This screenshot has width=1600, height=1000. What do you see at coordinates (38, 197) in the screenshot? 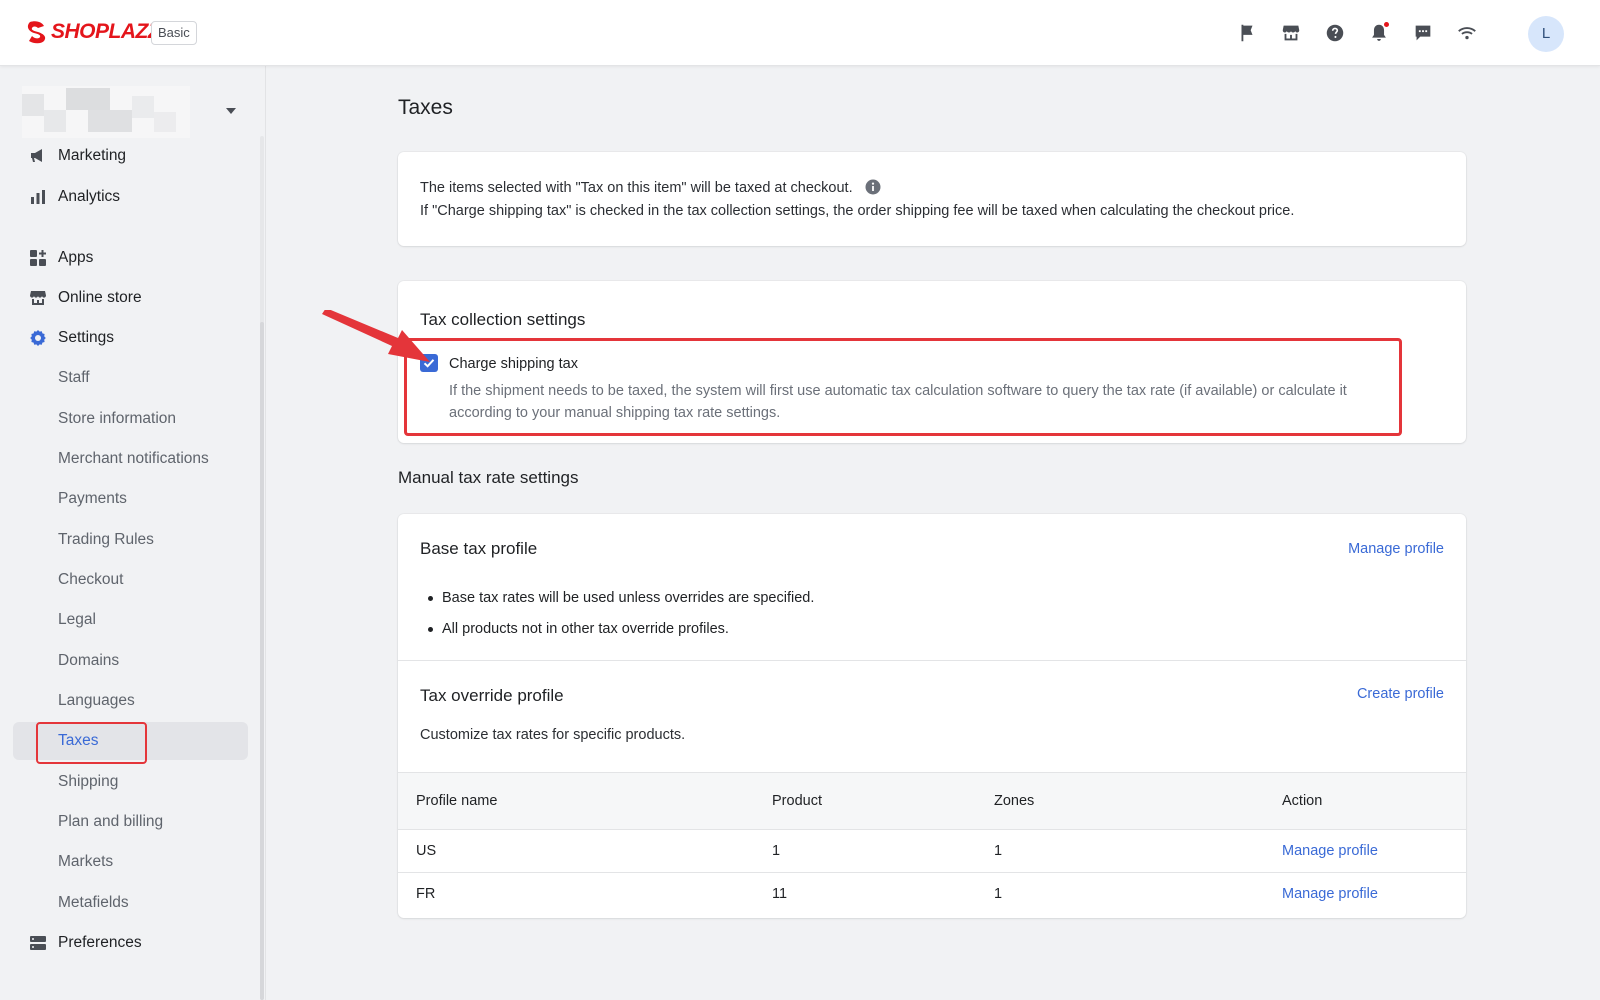
I see `bar-chart-icon` at bounding box center [38, 197].